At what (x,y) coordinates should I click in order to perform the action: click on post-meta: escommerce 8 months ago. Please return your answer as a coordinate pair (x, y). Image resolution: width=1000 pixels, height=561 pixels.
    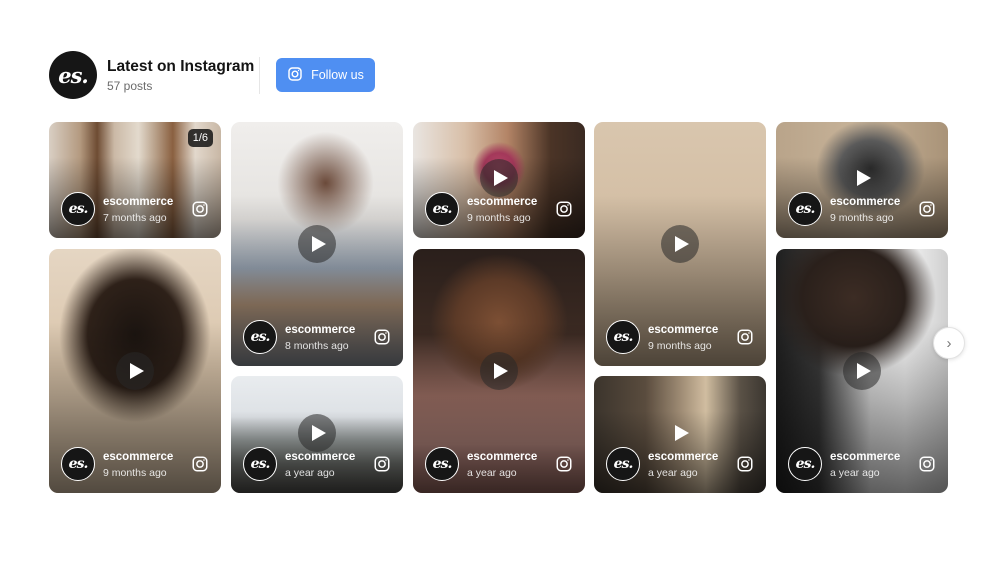
    Looking at the image, I should click on (329, 337).